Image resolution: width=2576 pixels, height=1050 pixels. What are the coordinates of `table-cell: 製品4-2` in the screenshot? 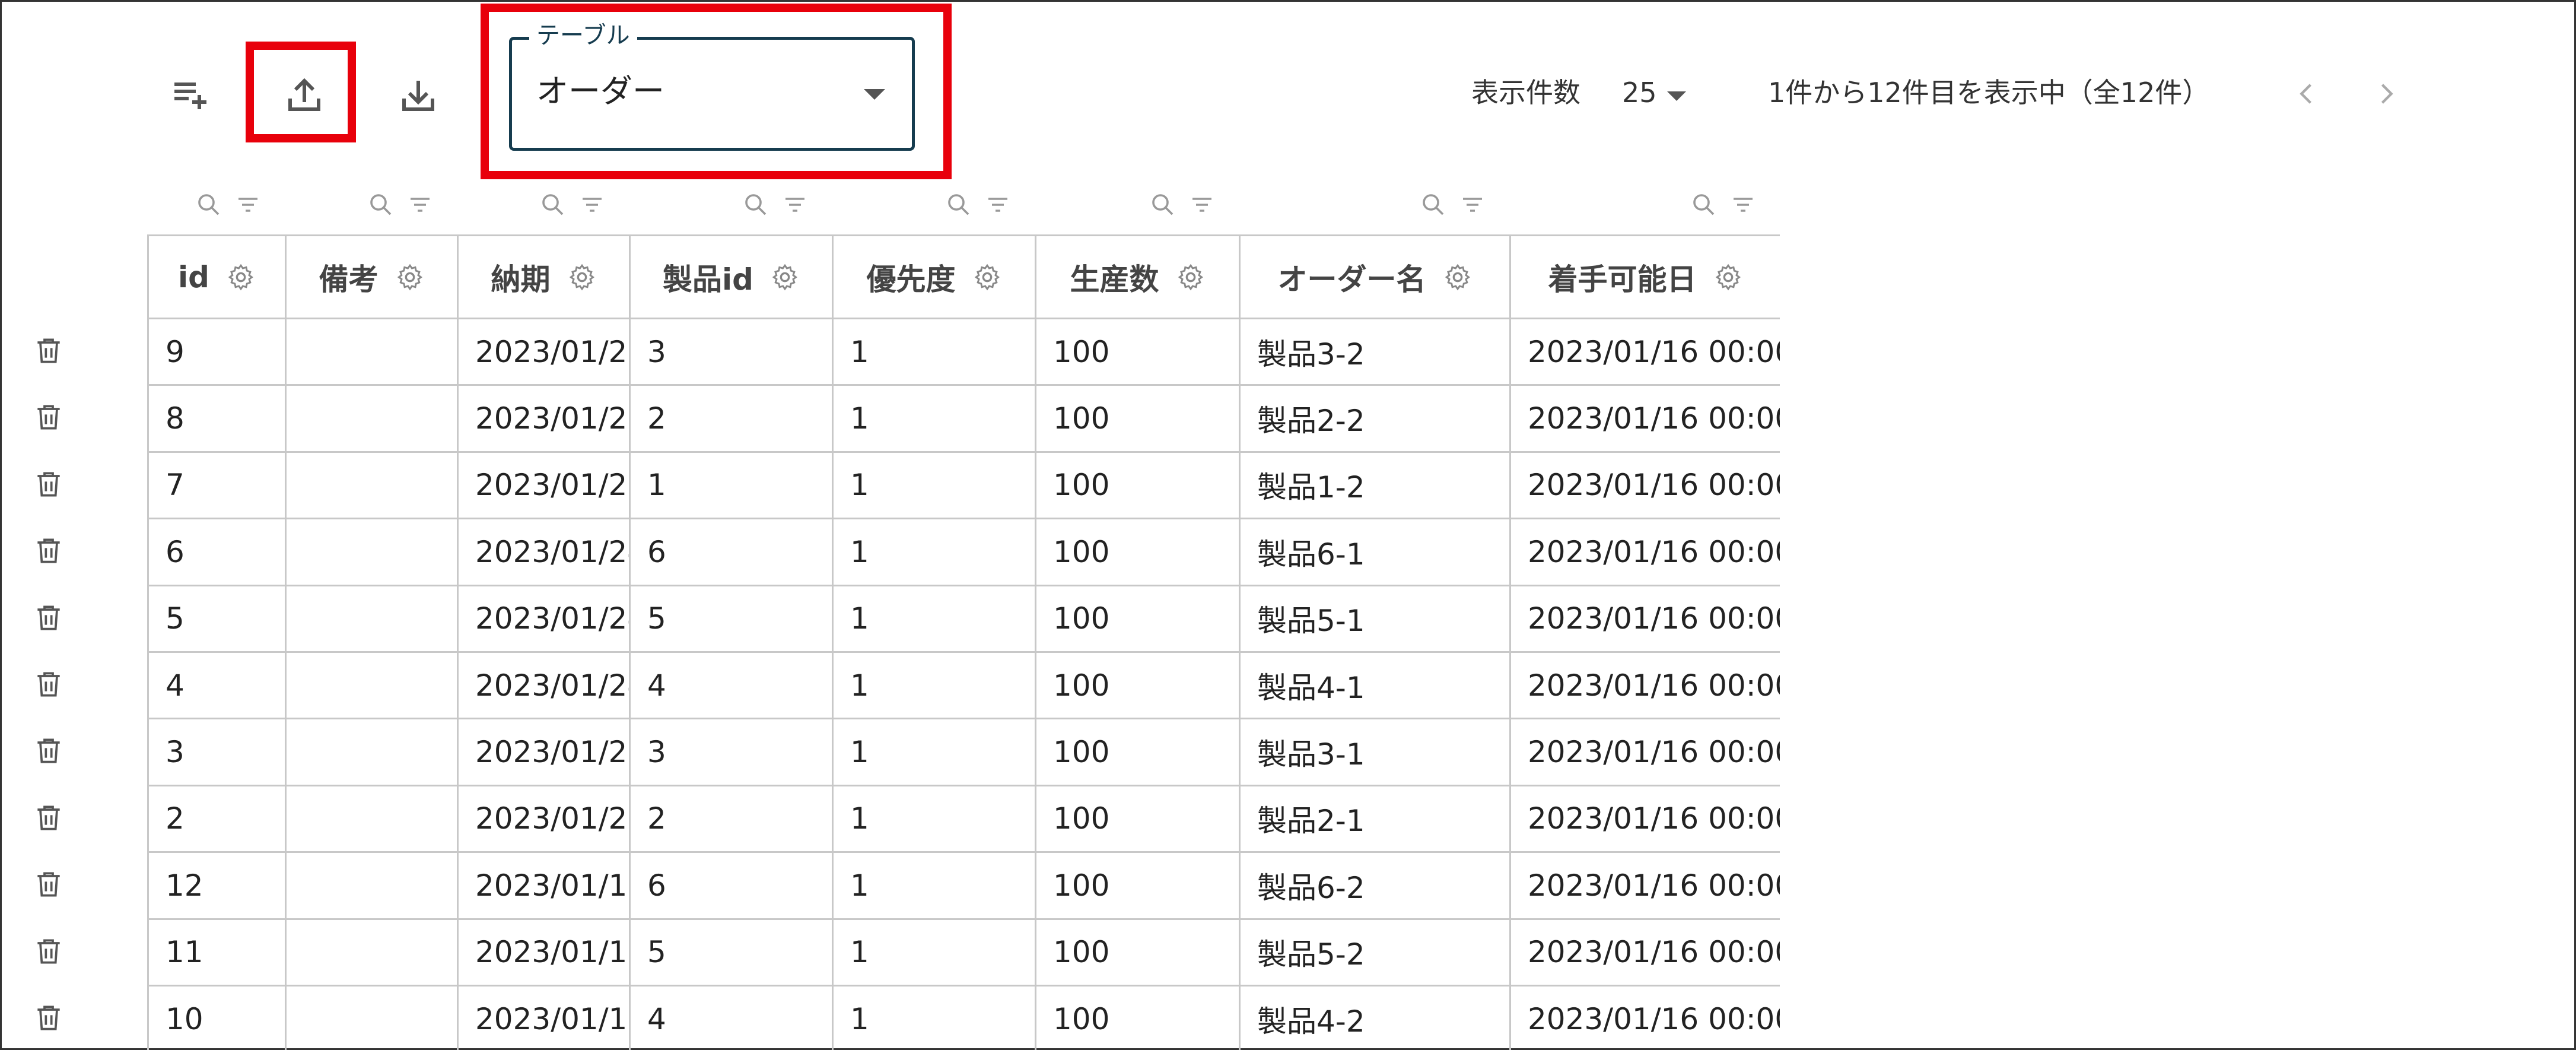 It's located at (1375, 1017).